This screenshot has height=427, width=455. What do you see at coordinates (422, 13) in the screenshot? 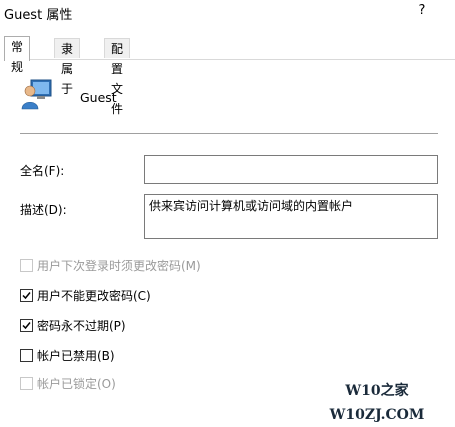
I see `help-button: ?` at bounding box center [422, 13].